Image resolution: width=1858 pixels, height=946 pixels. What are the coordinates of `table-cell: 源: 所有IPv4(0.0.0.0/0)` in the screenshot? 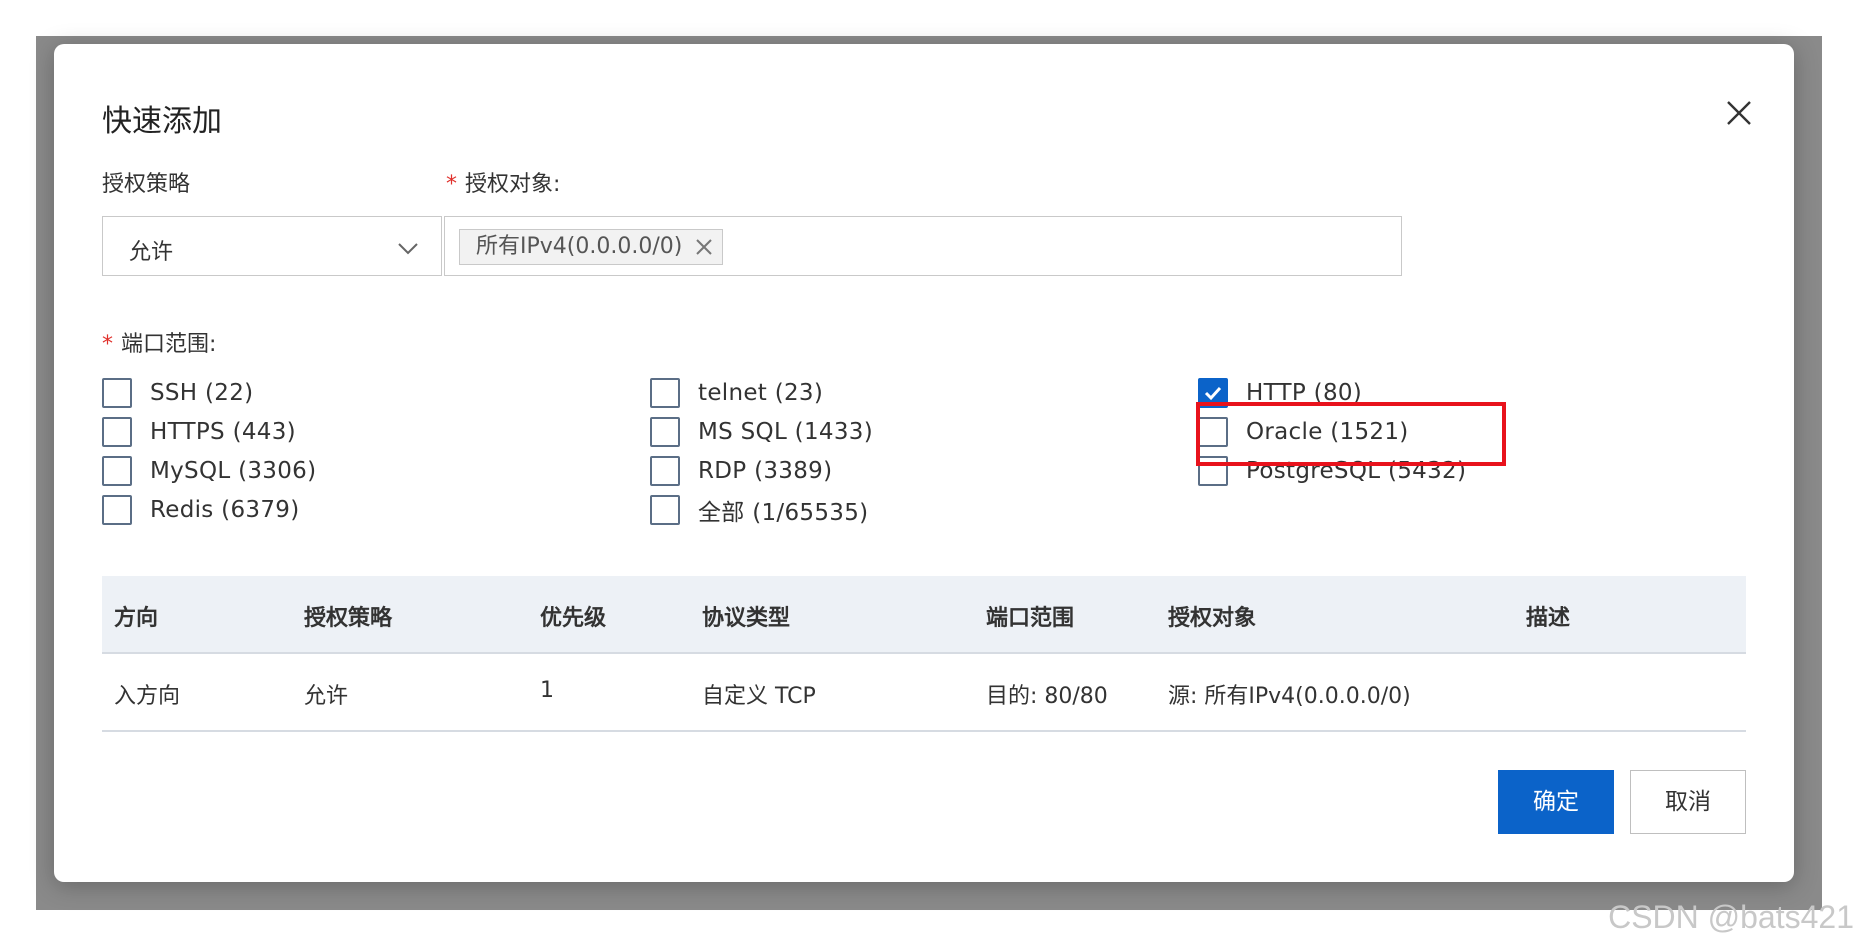 It's located at (1289, 696).